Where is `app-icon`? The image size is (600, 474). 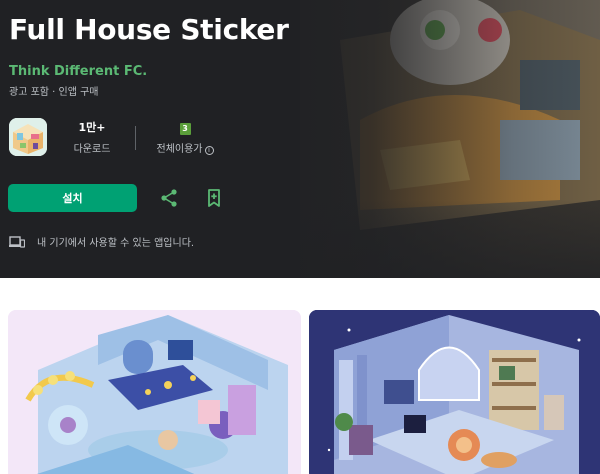 app-icon is located at coordinates (28, 137).